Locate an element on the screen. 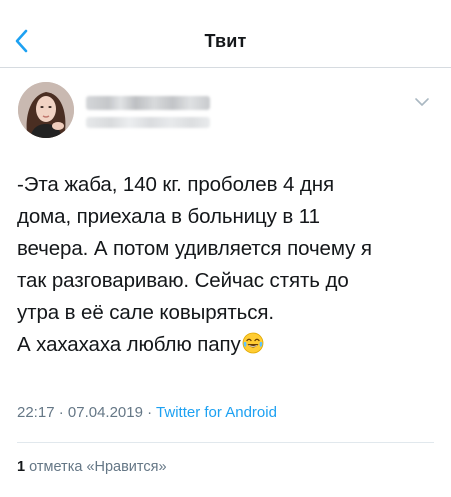  author-name-redacted is located at coordinates (148, 103).